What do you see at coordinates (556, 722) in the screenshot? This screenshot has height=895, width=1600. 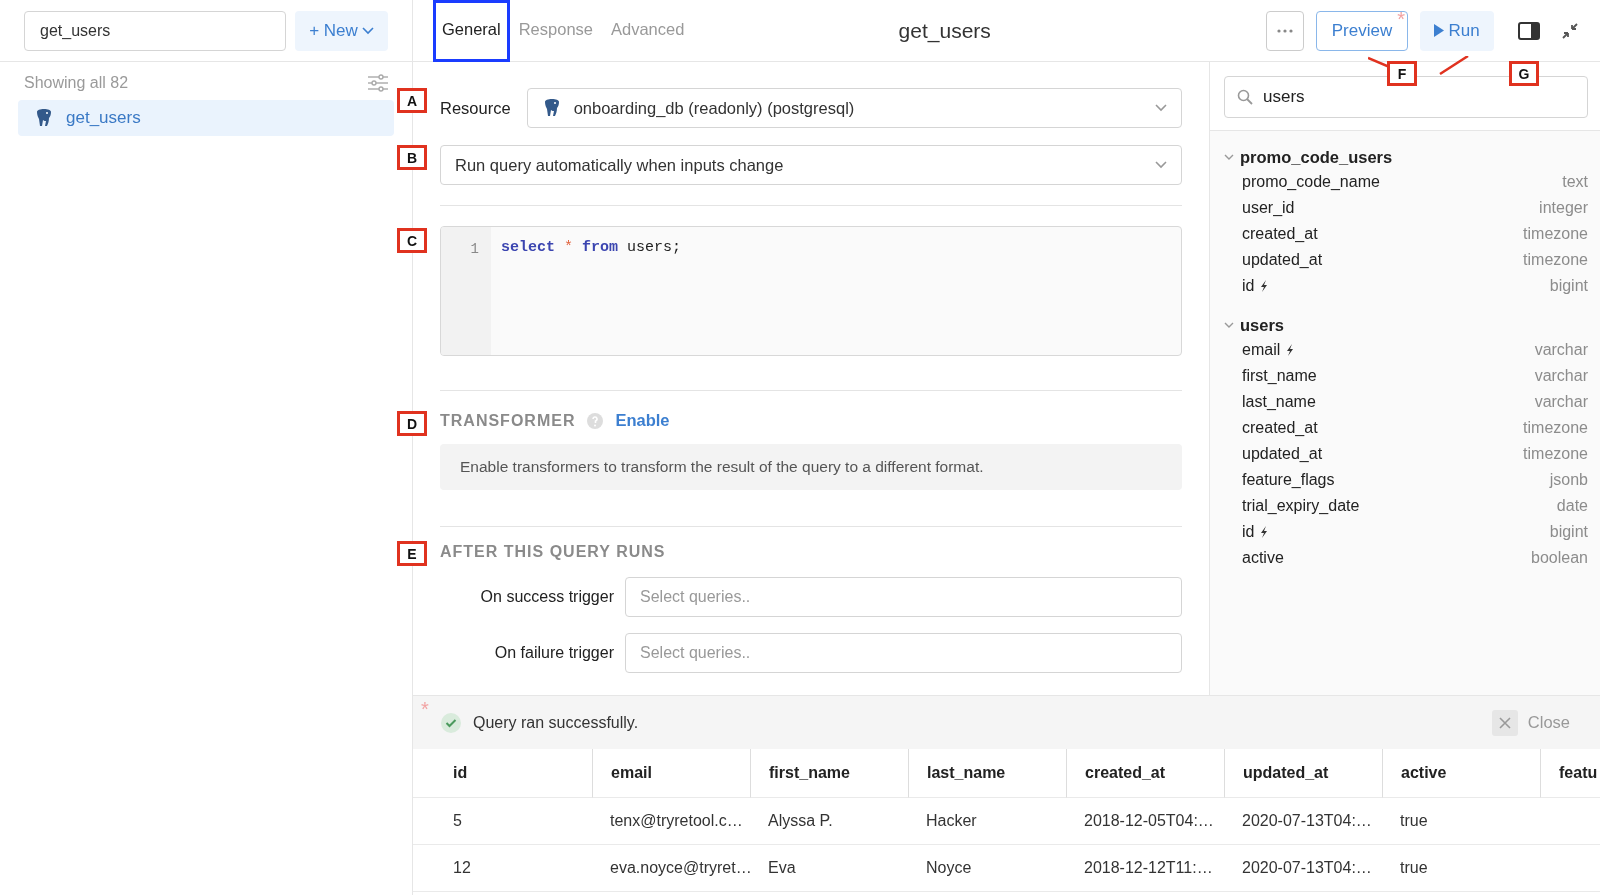 I see `status-message: Query ran successfully.` at bounding box center [556, 722].